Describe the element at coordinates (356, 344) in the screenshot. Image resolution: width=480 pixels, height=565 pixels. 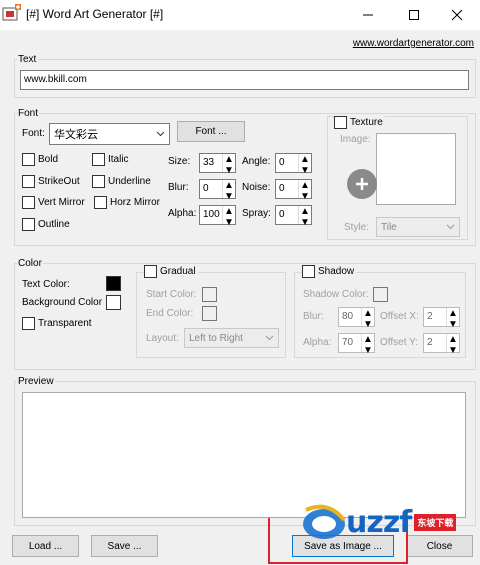
I see `shadow-alpha-spinner: 70 ▲ ▼` at that location.